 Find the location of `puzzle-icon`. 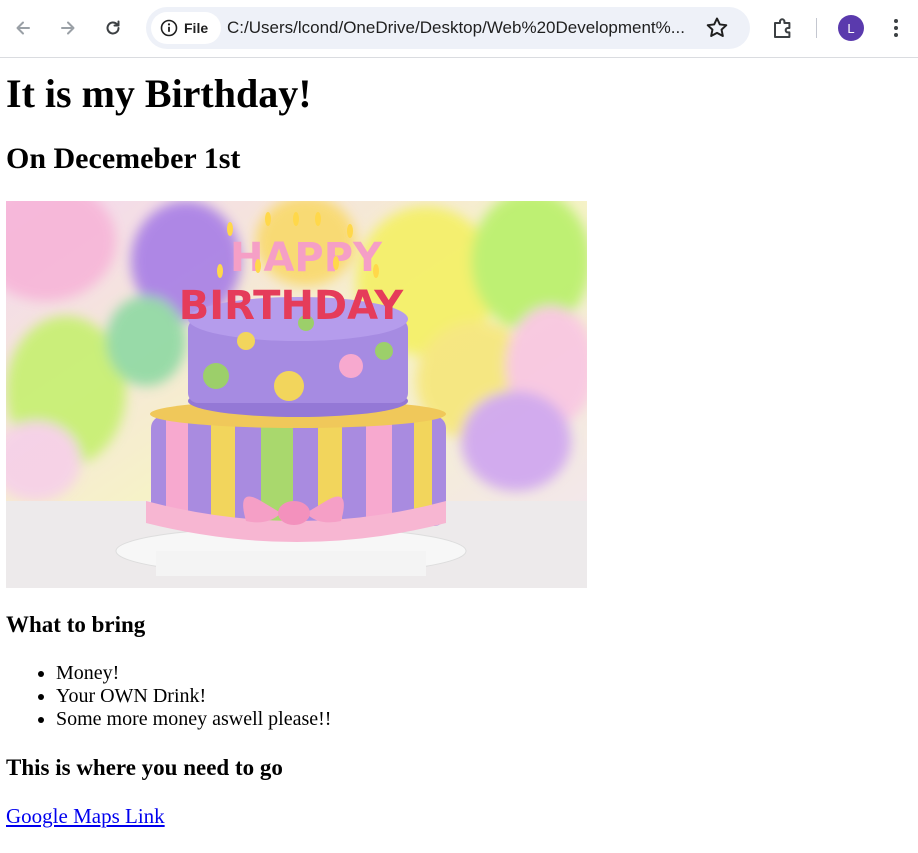

puzzle-icon is located at coordinates (783, 29).